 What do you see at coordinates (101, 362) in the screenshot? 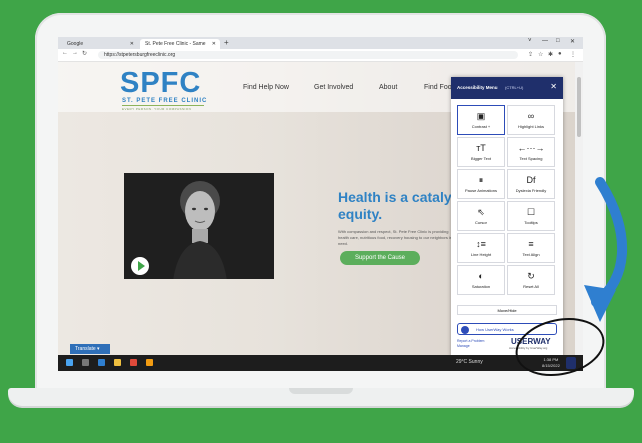
I see `edge-icon` at bounding box center [101, 362].